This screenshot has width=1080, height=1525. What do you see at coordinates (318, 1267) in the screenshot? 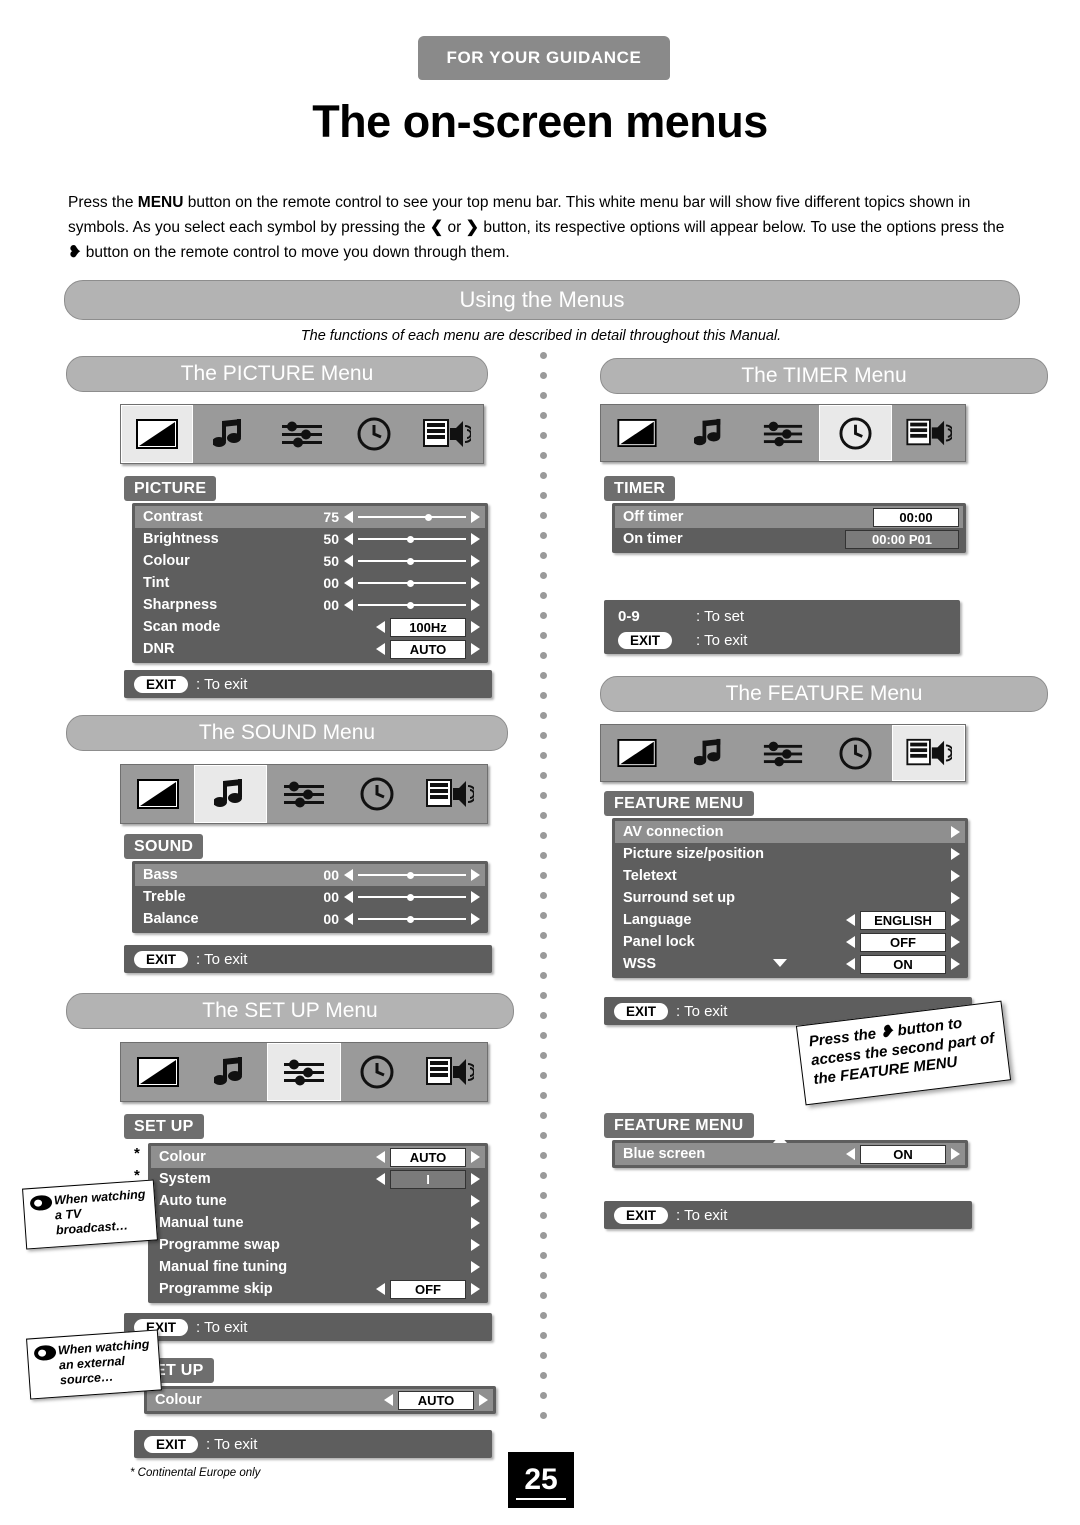
I see `table-row: Manual fine tuning` at bounding box center [318, 1267].